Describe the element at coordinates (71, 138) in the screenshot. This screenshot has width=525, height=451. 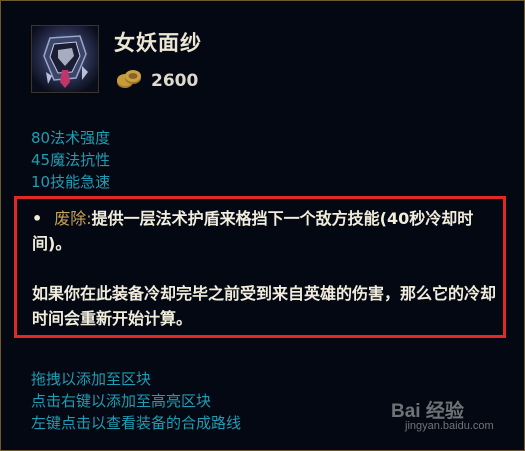
I see `stat-ability-power: 80法术强度` at that location.